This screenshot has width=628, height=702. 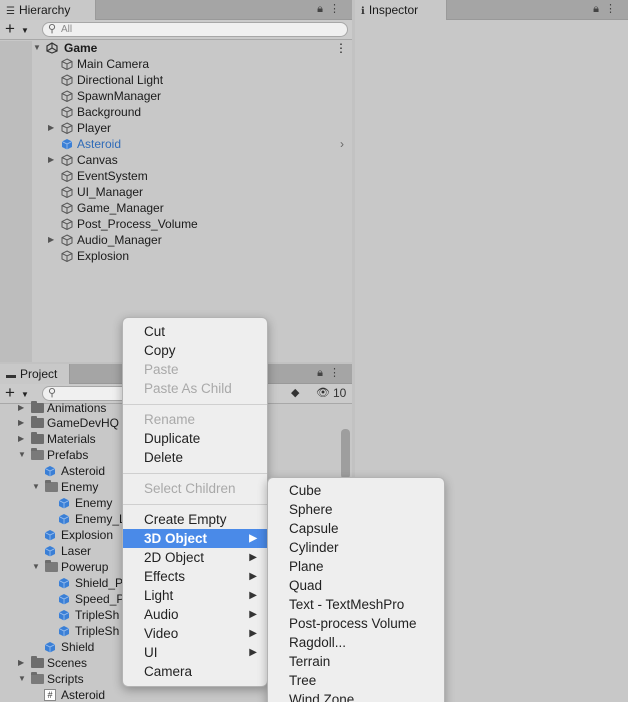 I want to click on hierarchy-item: Directional Light, so click(x=176, y=80).